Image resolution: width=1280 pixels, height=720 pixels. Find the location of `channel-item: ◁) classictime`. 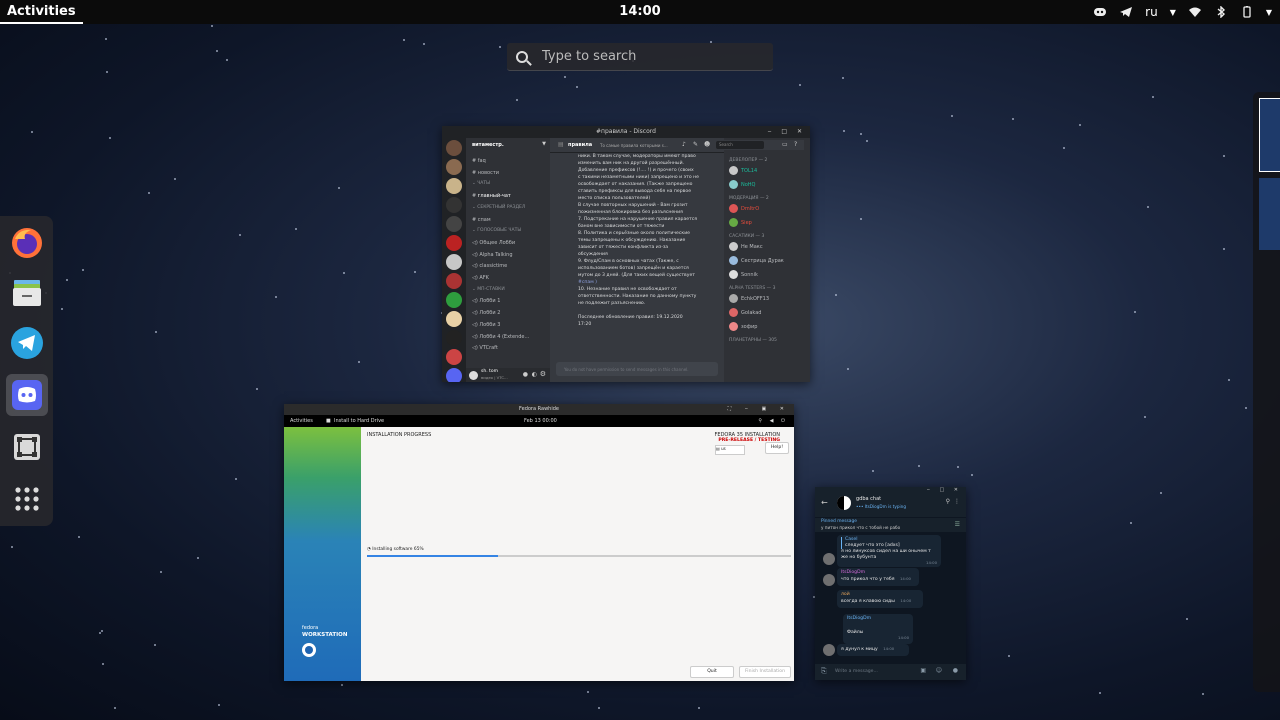

channel-item: ◁) classictime is located at coordinates (489, 266).